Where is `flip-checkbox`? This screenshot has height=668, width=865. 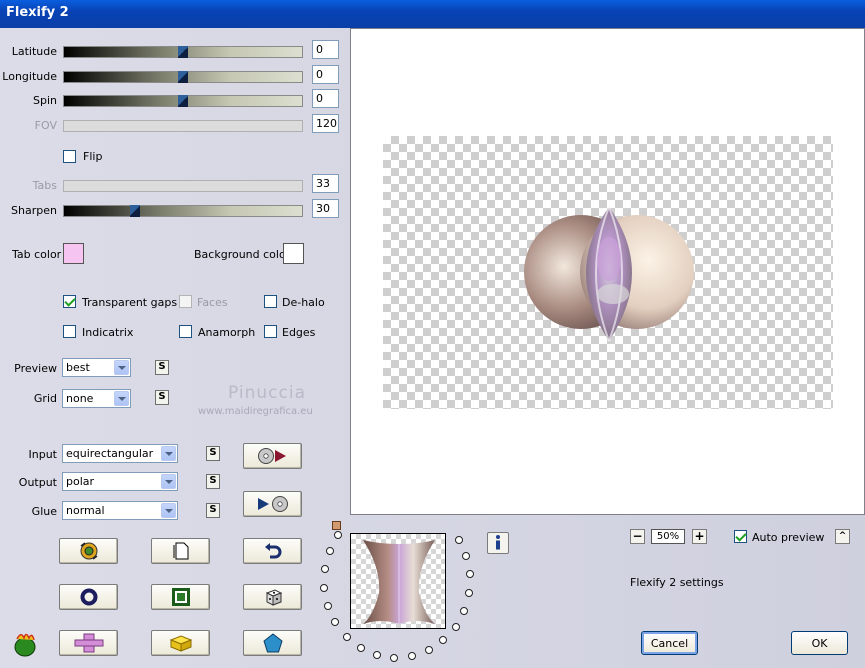
flip-checkbox is located at coordinates (69, 156).